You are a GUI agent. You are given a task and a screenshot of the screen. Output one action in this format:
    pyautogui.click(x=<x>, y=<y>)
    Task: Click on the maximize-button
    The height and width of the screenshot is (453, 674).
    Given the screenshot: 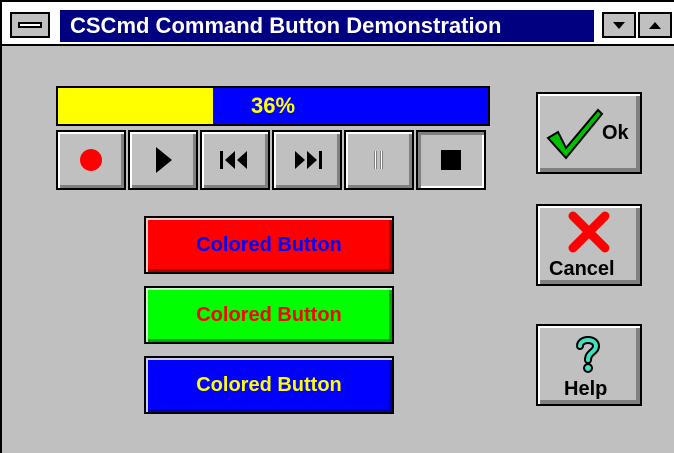 What is the action you would take?
    pyautogui.click(x=655, y=25)
    